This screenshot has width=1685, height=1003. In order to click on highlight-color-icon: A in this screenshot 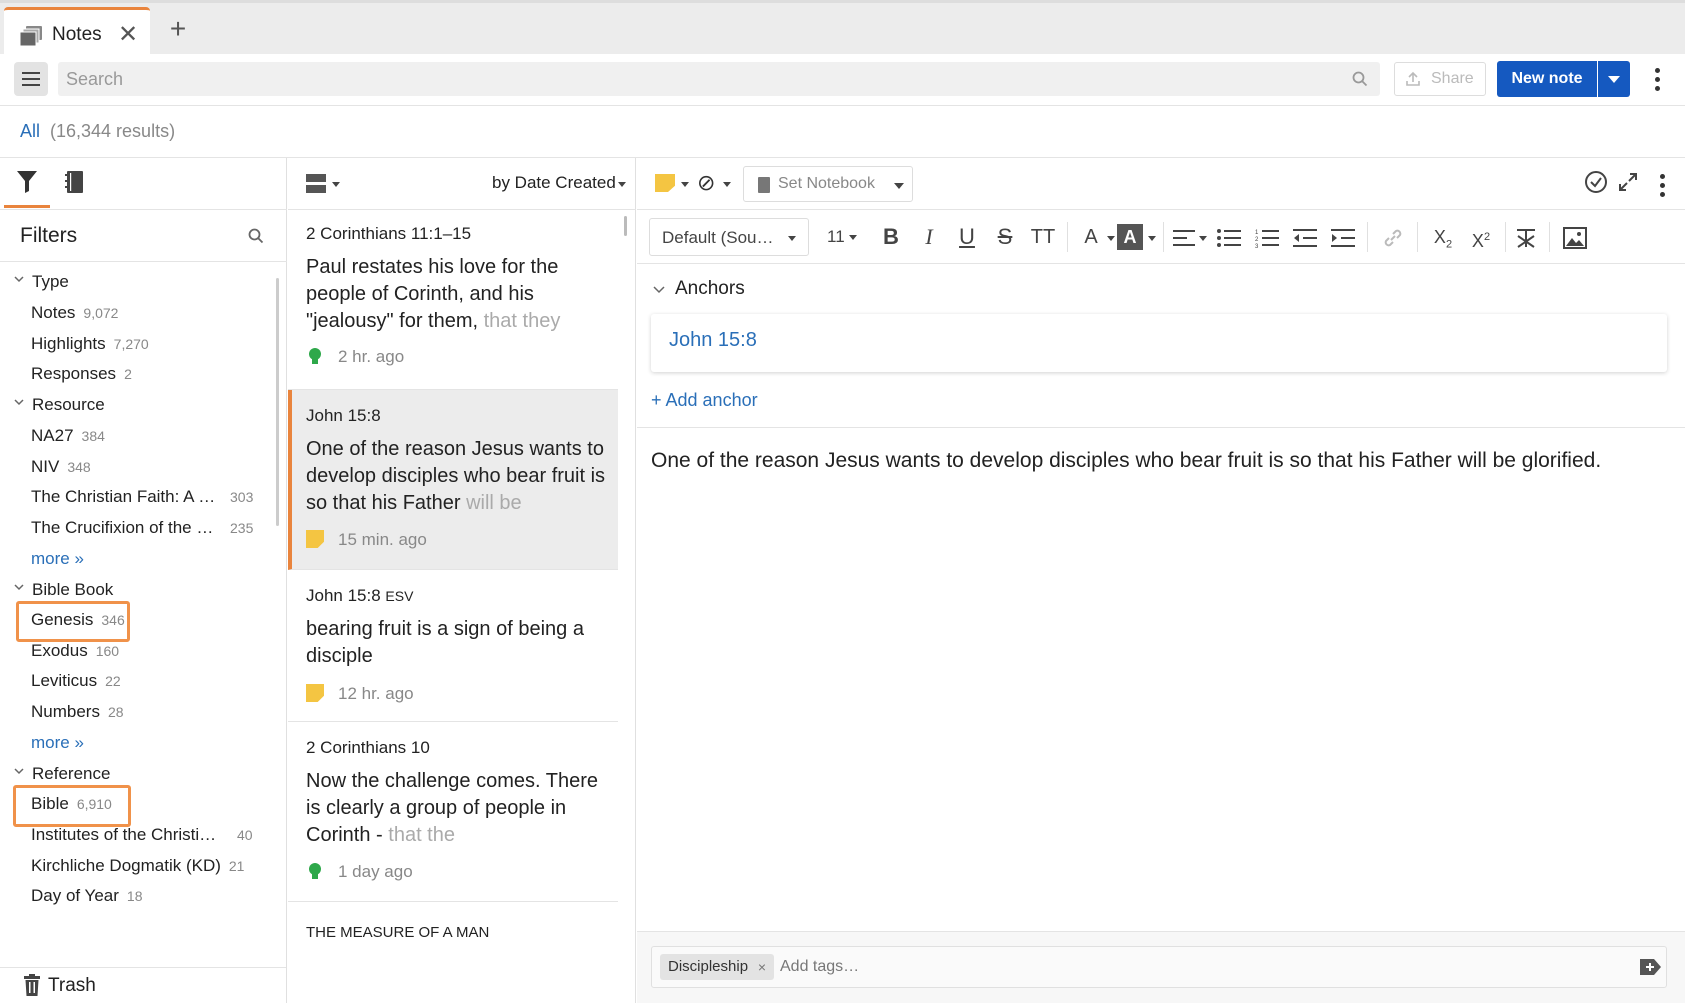, I will do `click(1130, 237)`.